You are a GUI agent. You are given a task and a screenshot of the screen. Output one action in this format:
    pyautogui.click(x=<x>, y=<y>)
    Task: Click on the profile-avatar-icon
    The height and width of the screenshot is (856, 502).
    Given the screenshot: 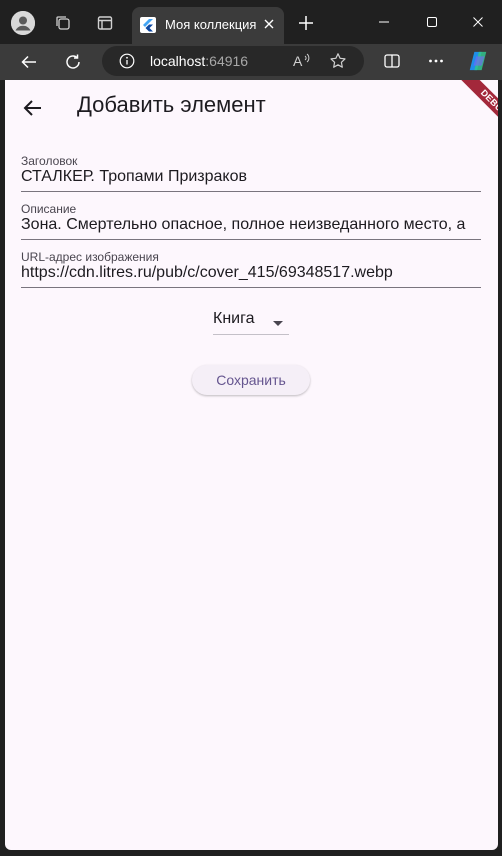 What is the action you would take?
    pyautogui.click(x=23, y=23)
    